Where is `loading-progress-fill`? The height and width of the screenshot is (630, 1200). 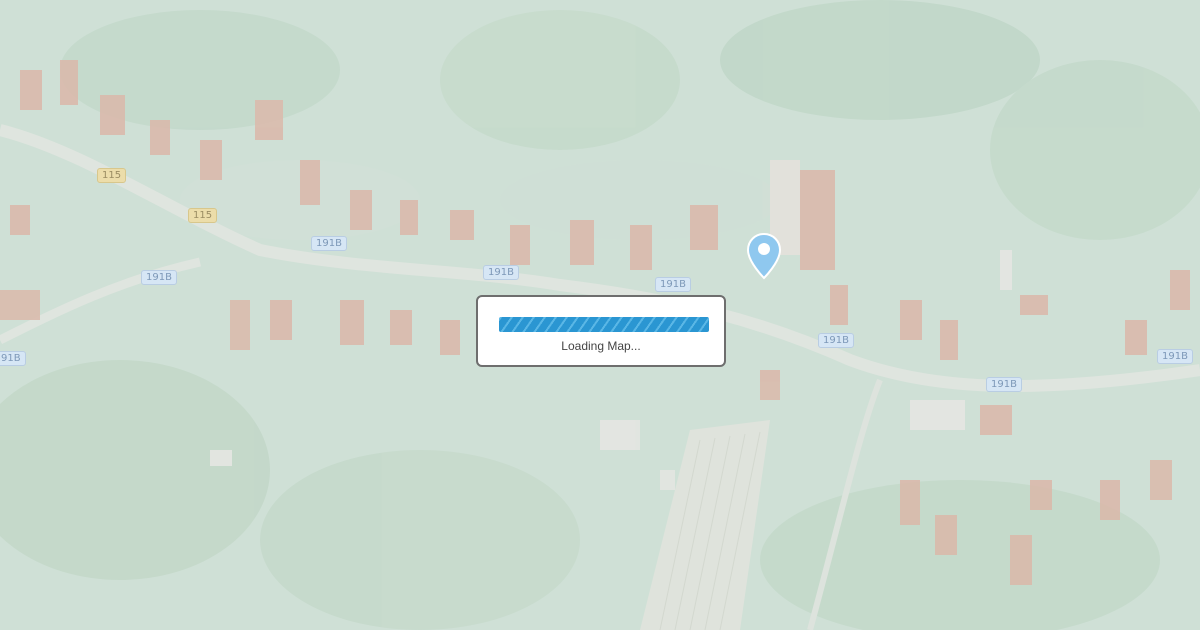
loading-progress-fill is located at coordinates (604, 324).